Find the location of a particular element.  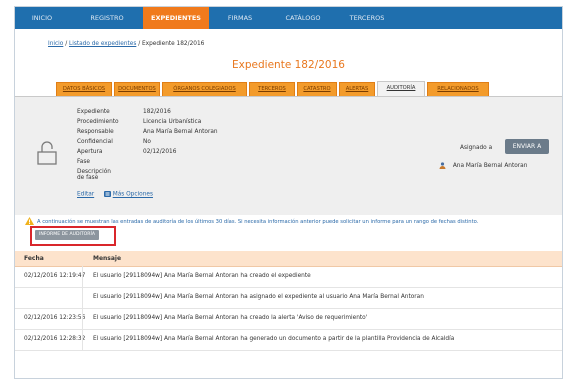

column-header-fecha: Fecha is located at coordinates (34, 258).